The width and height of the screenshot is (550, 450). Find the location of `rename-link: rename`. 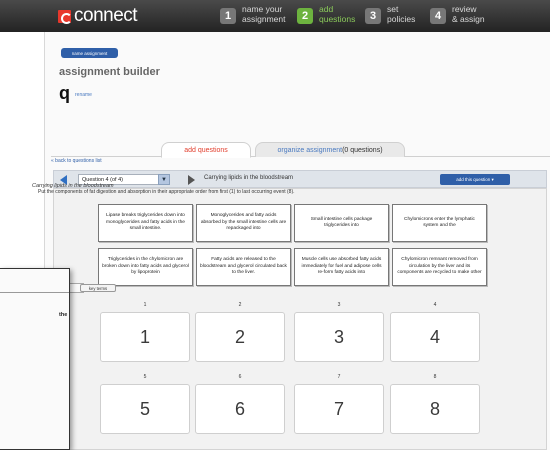

rename-link: rename is located at coordinates (83, 95).